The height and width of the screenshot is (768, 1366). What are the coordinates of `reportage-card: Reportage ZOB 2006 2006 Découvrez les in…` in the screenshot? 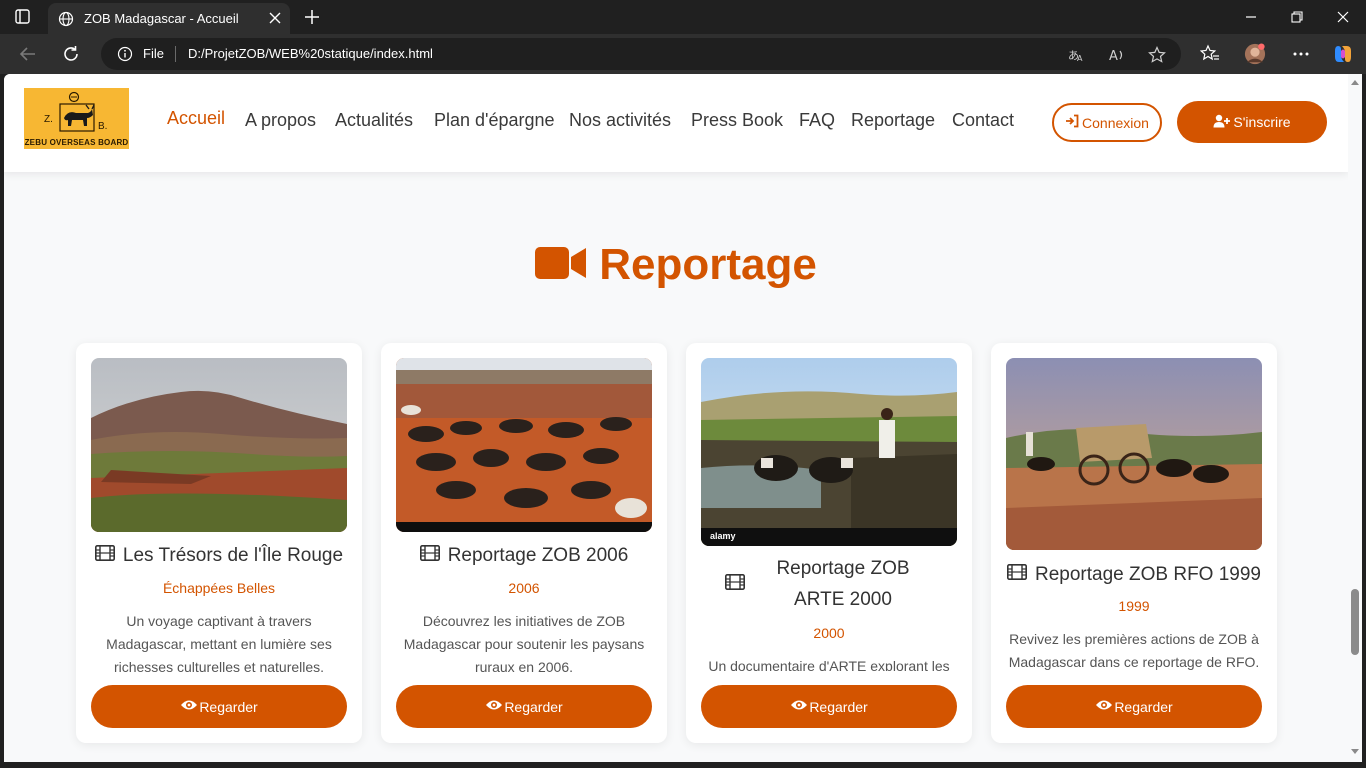 It's located at (524, 543).